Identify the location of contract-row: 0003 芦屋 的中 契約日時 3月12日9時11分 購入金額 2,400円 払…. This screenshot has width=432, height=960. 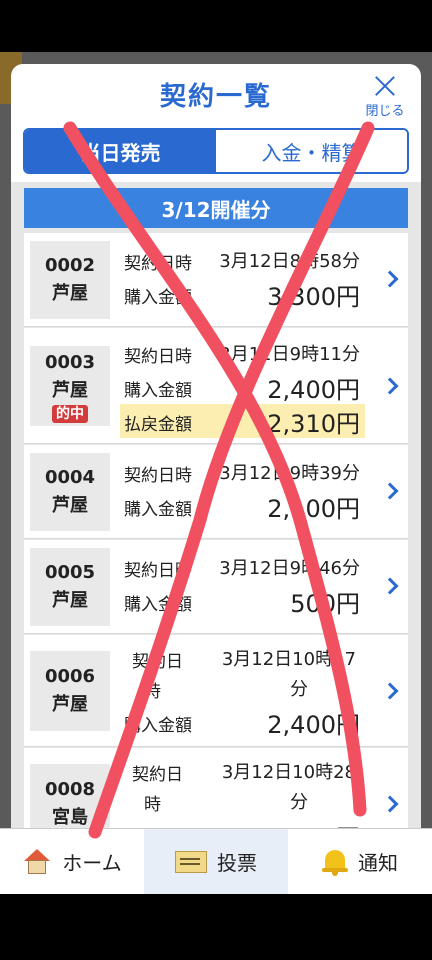
(216, 386).